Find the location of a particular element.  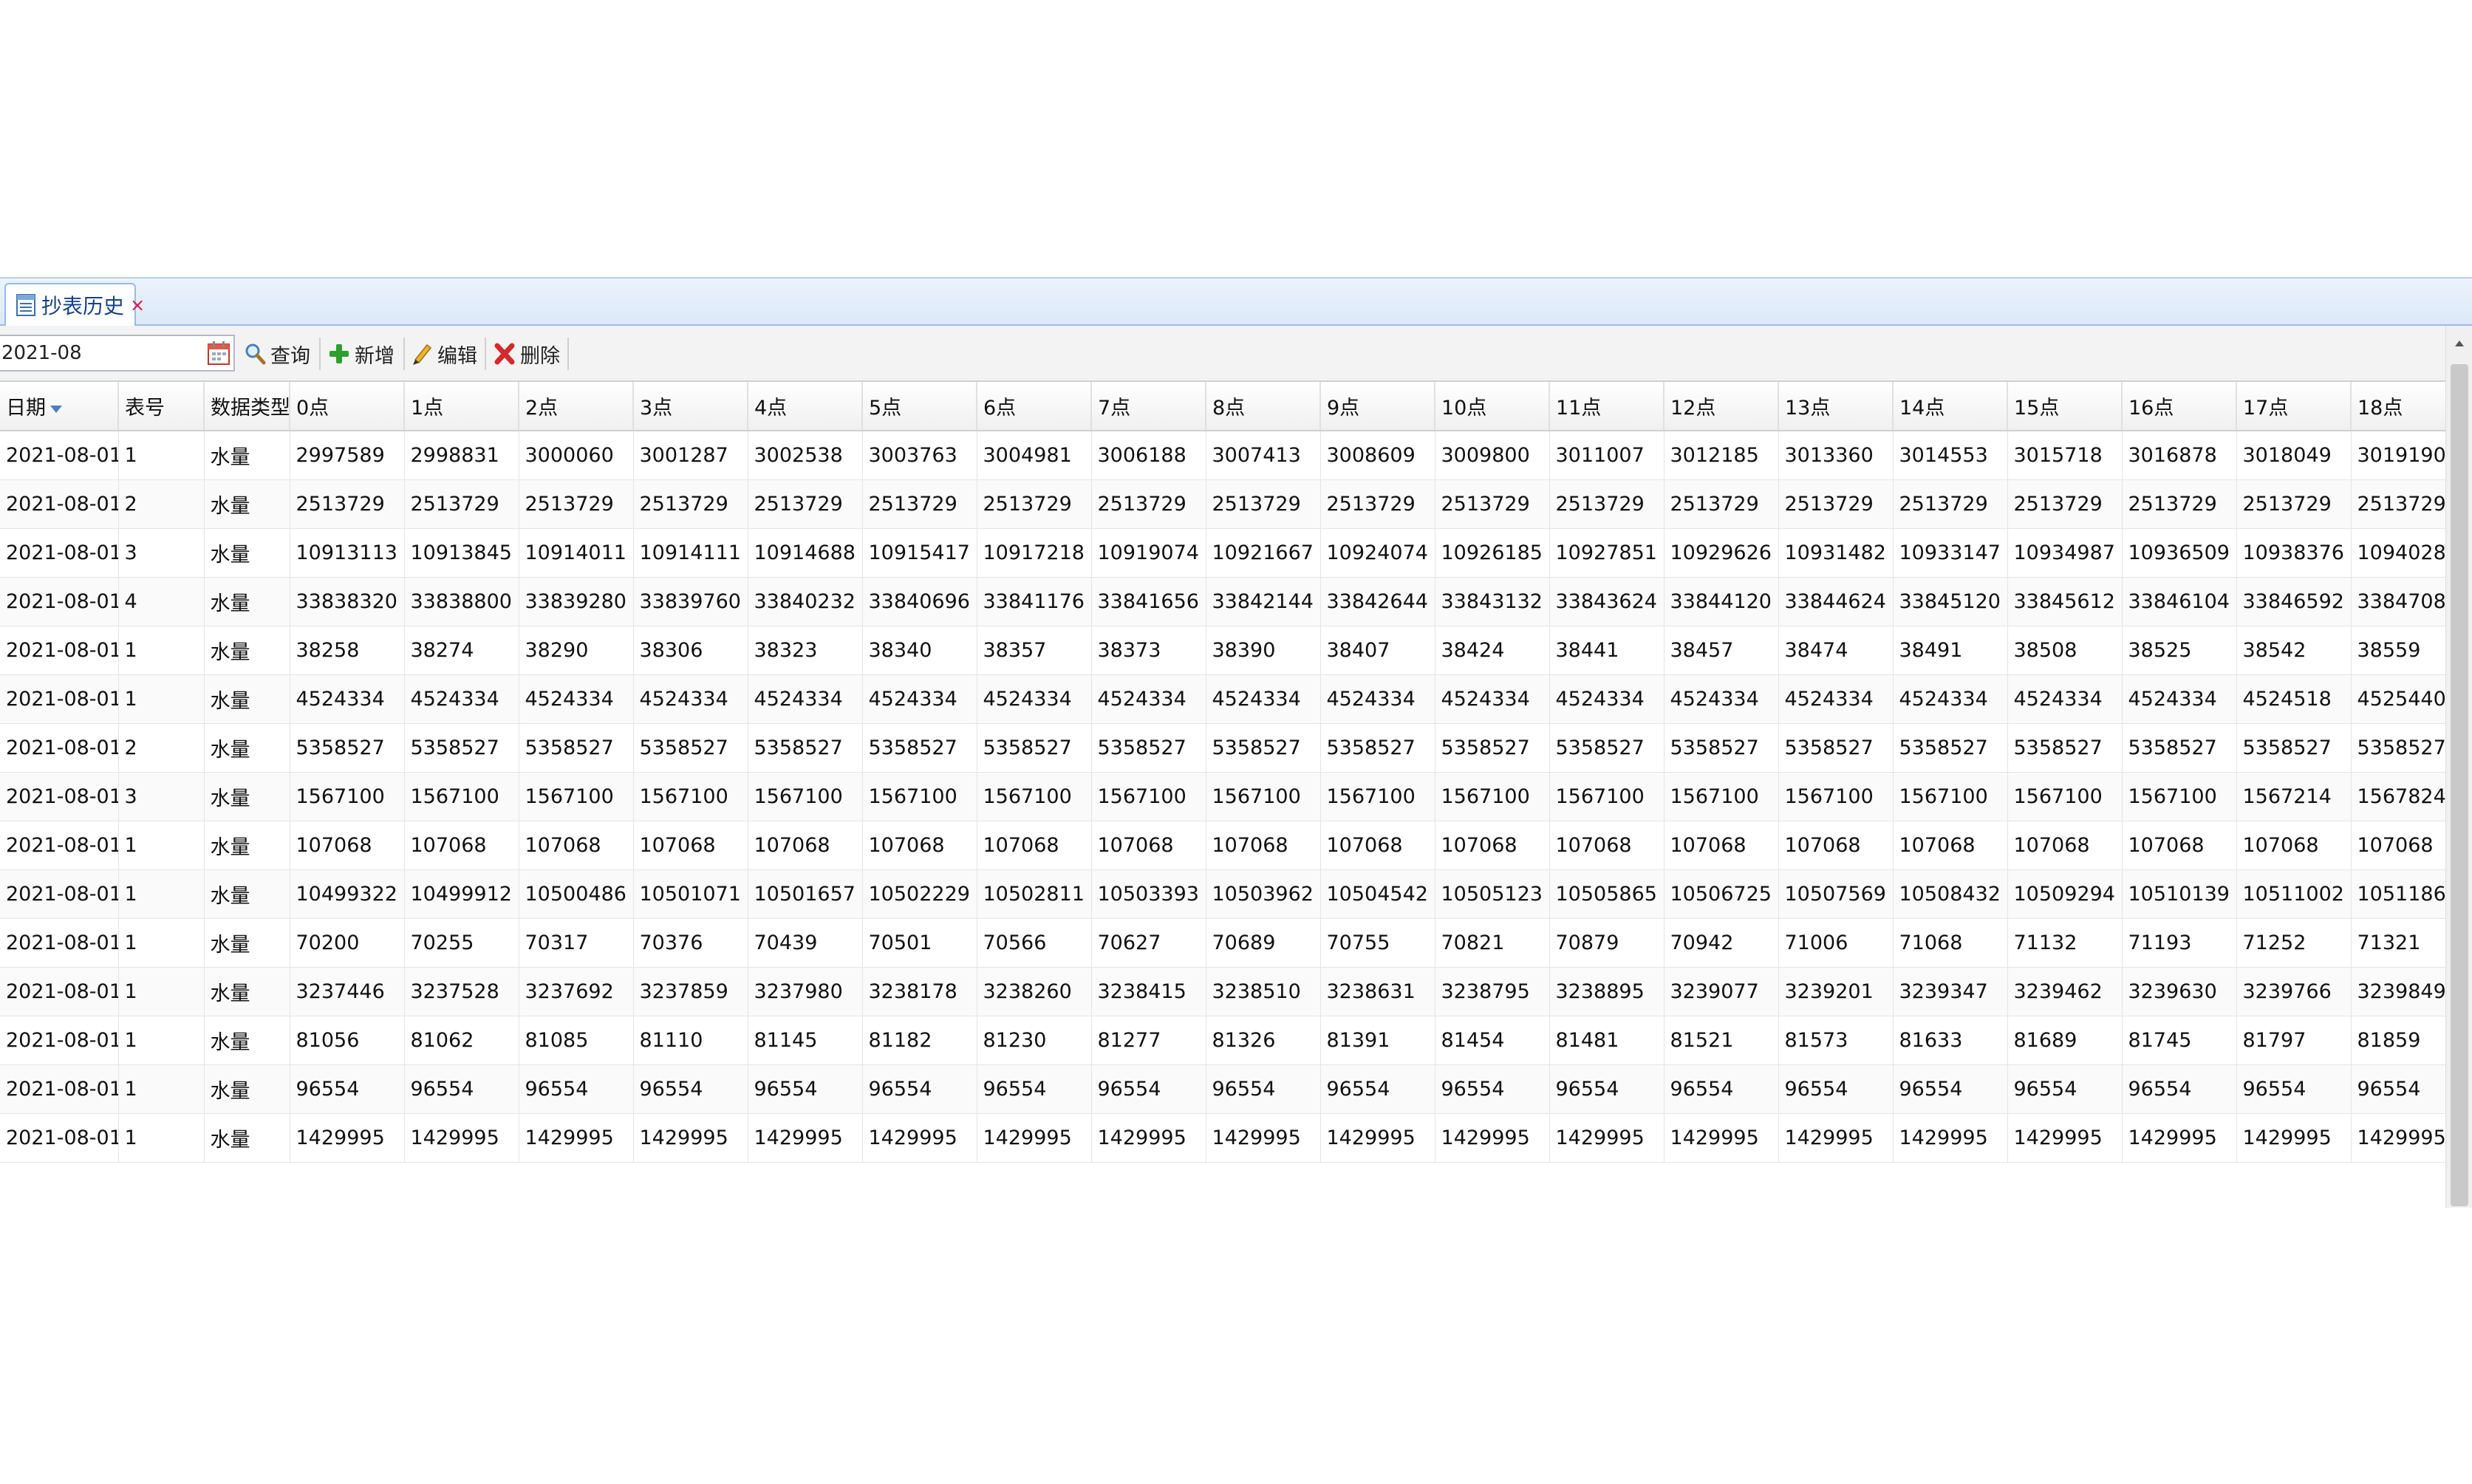

column-header: 8点 is located at coordinates (1263, 407).